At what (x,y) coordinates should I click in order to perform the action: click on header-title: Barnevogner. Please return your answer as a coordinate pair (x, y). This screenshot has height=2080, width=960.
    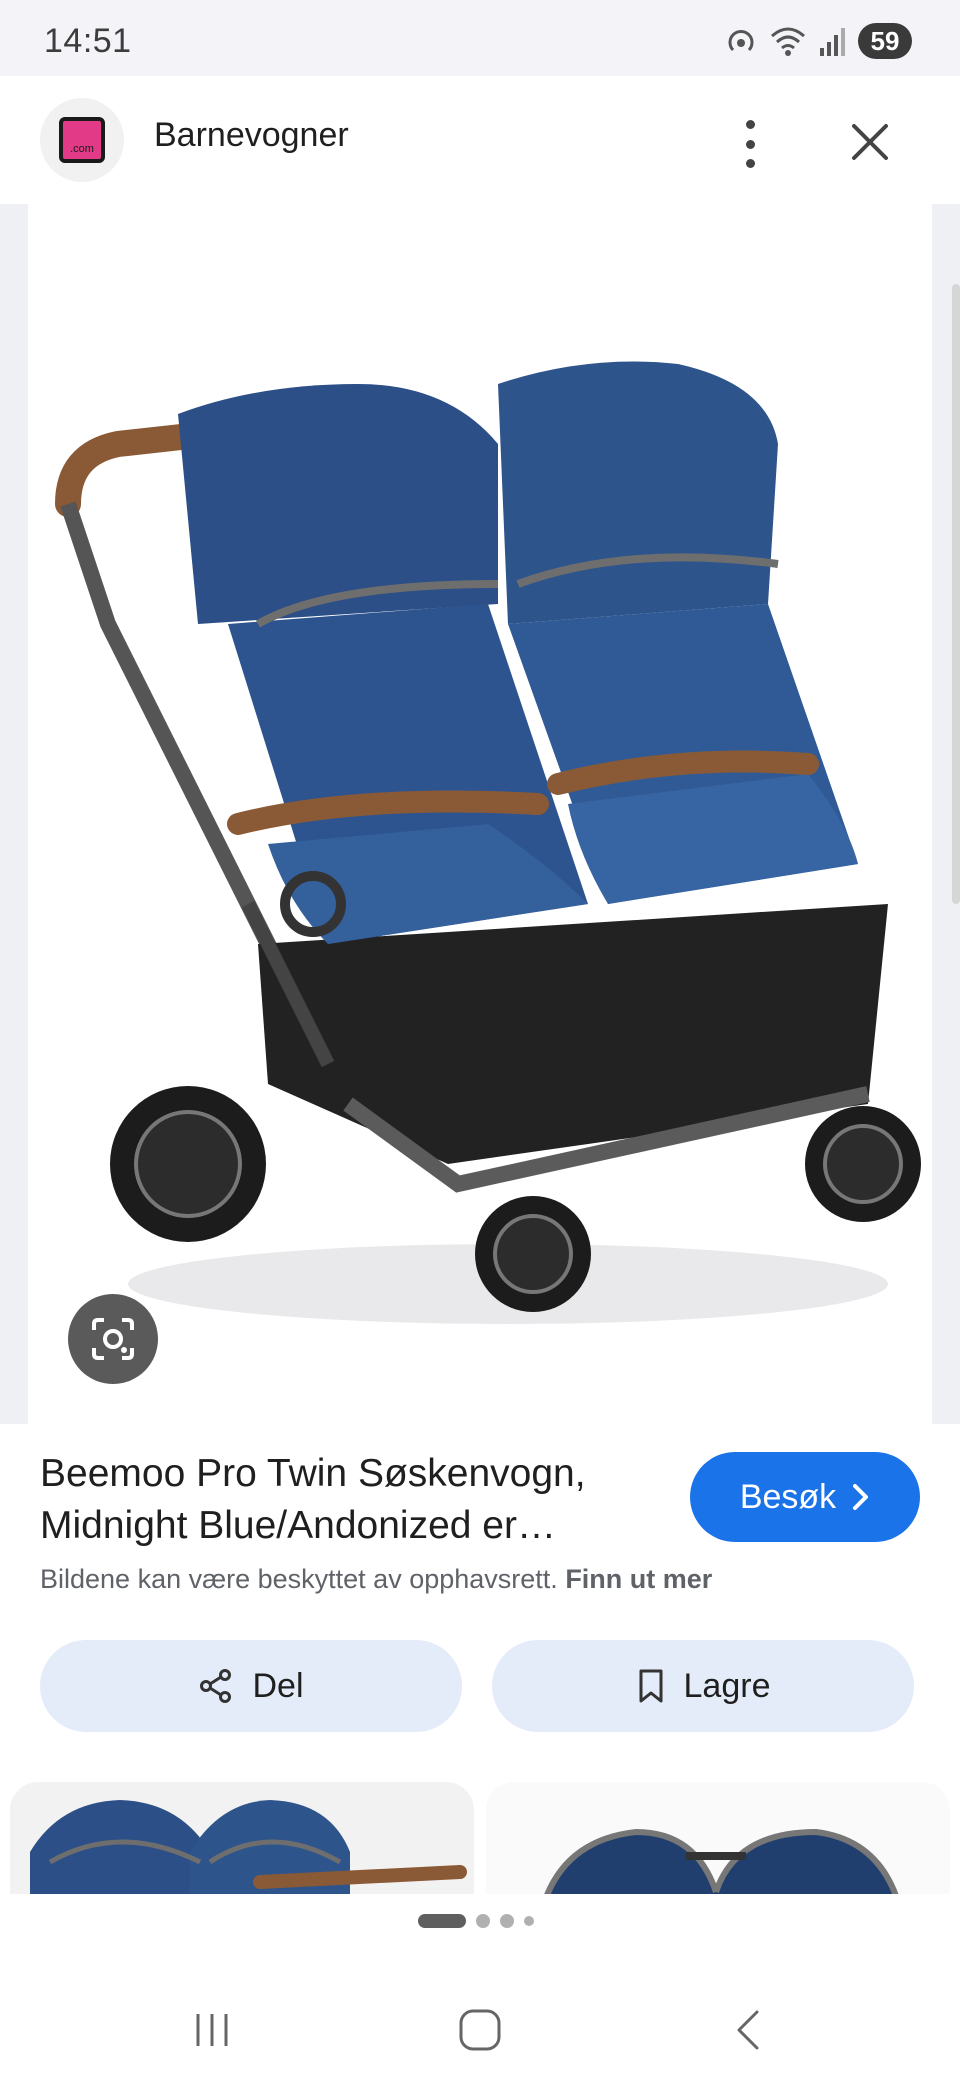
    Looking at the image, I should click on (251, 135).